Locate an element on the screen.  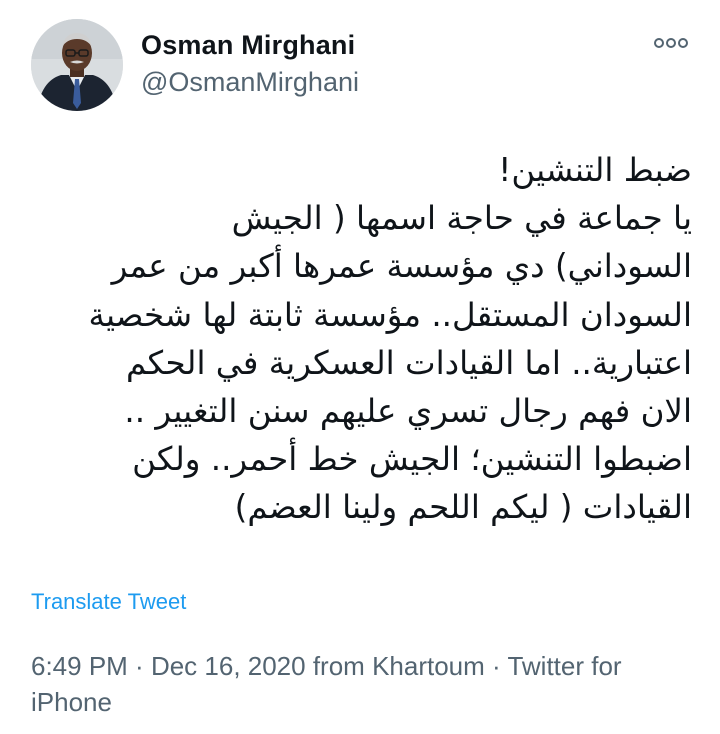
tweet-text-line: ضبط التنشين! is located at coordinates (595, 170).